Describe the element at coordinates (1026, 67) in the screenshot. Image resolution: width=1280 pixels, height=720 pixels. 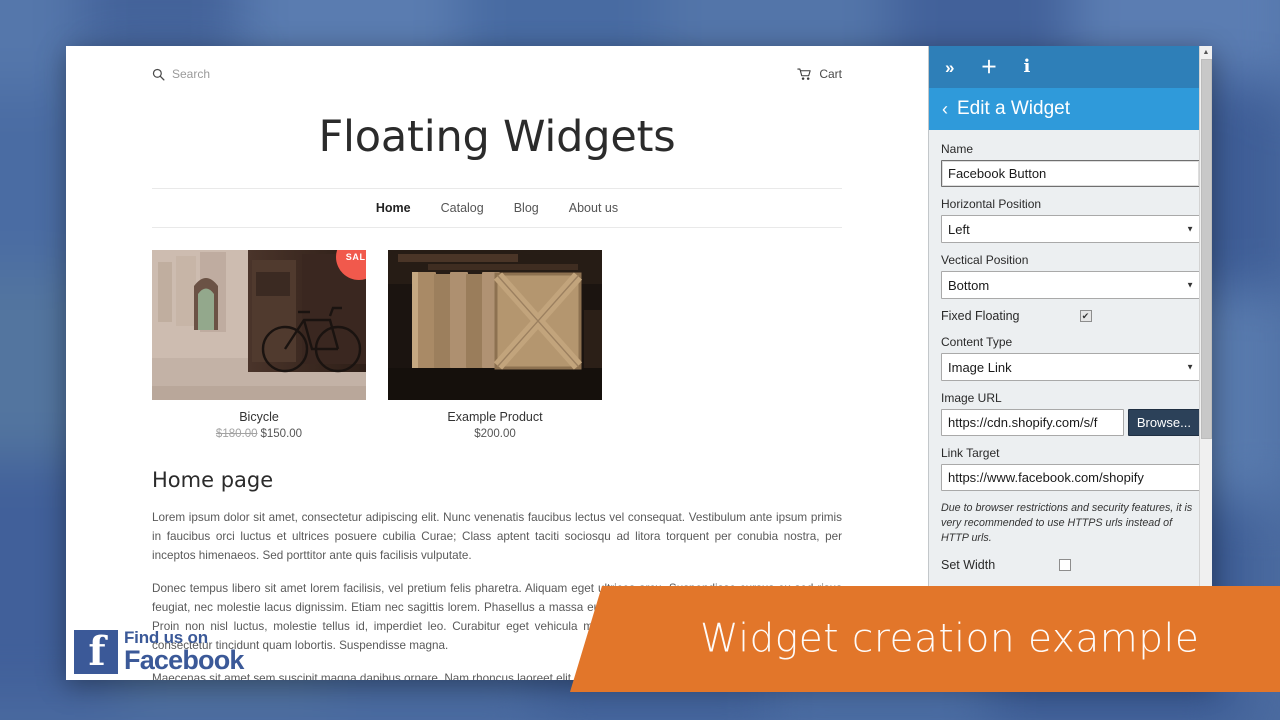
I see `info-icon: i` at that location.